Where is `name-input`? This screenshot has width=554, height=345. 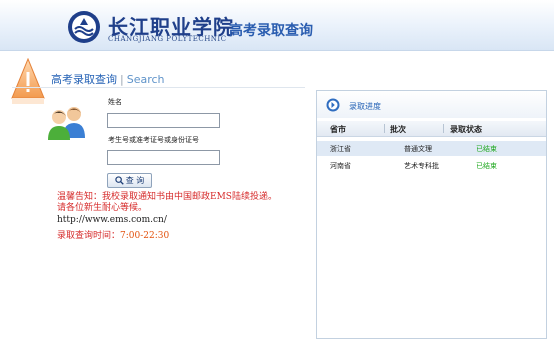
name-input is located at coordinates (163, 120).